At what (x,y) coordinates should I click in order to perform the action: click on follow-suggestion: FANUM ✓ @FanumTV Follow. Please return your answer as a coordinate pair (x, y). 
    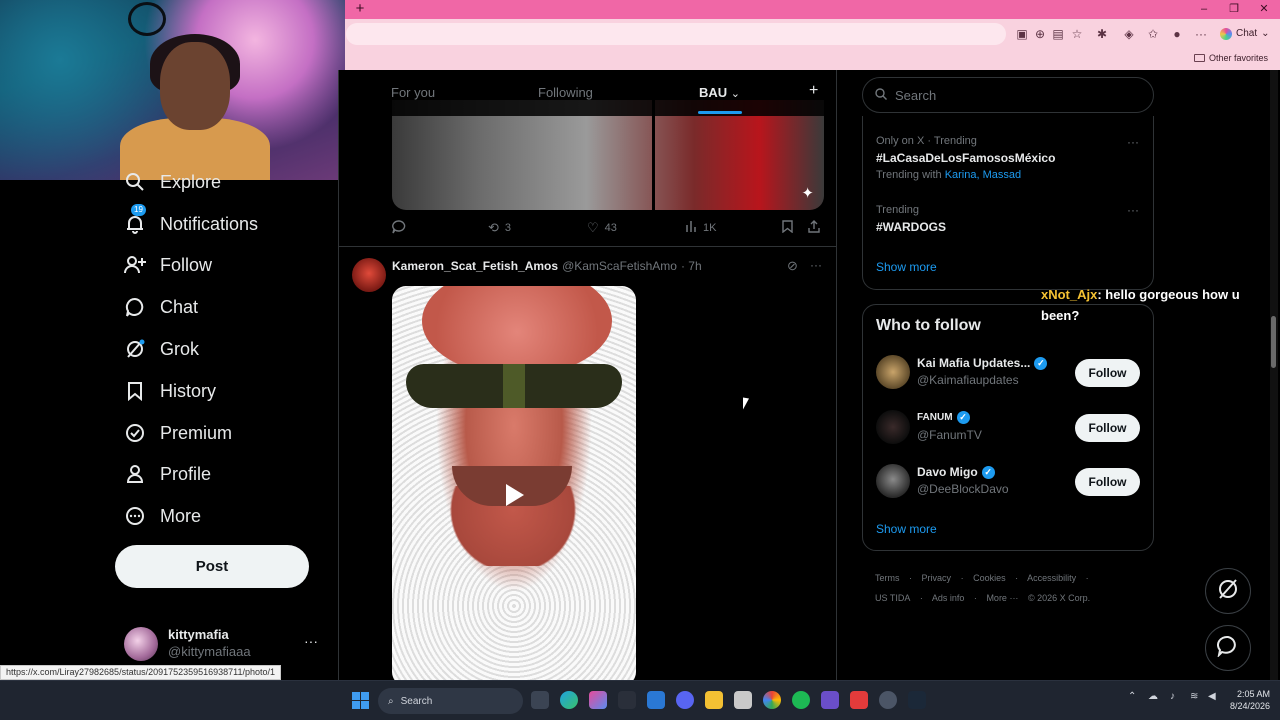
    Looking at the image, I should click on (1011, 429).